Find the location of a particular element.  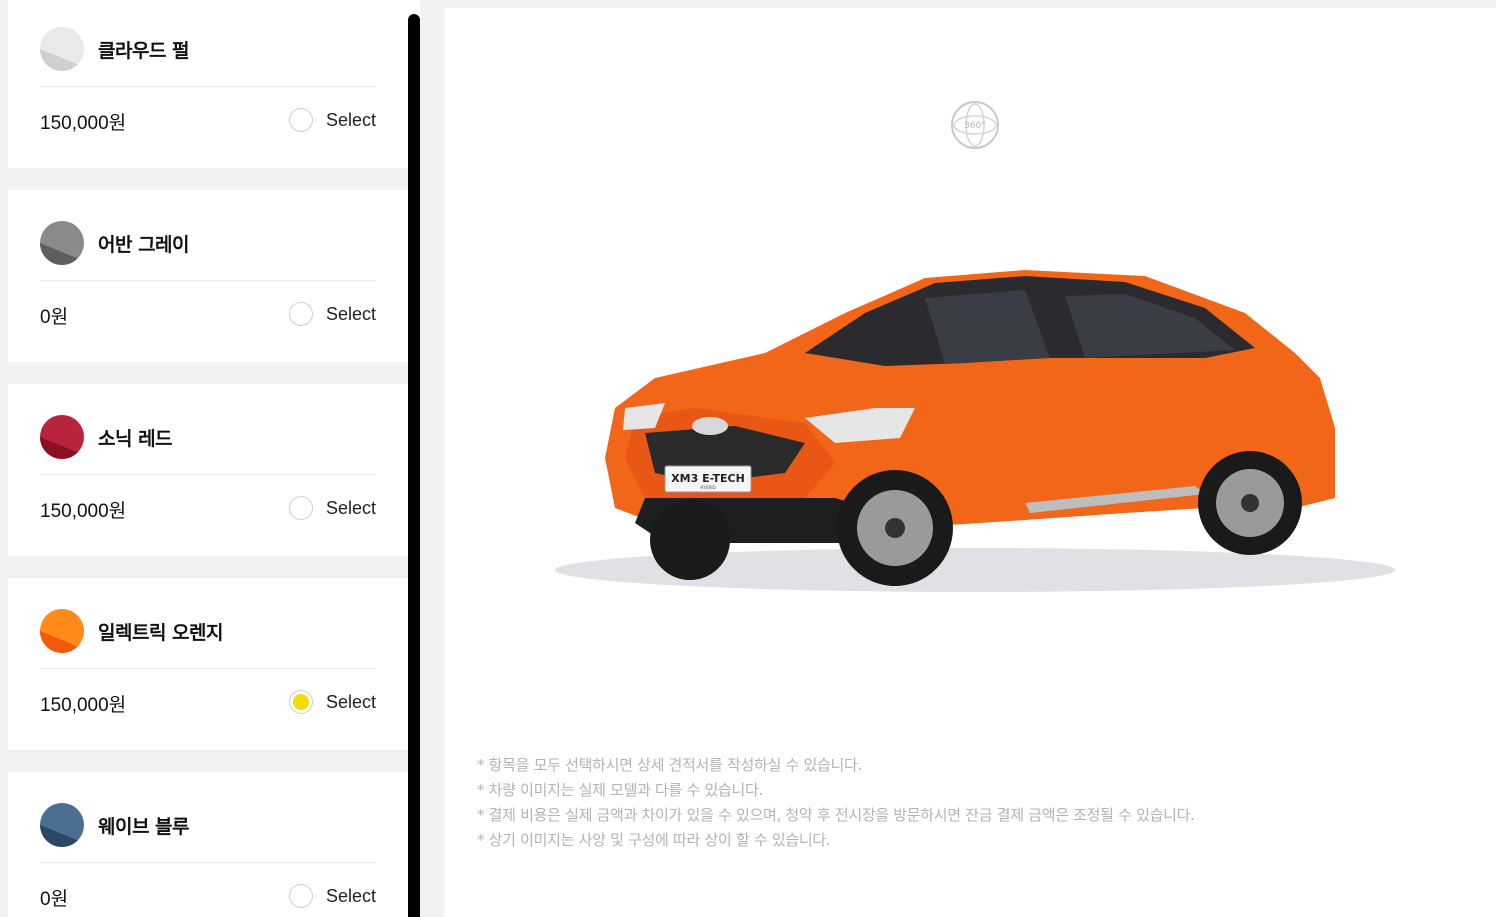

rotate-360-icon: 360° is located at coordinates (975, 125).